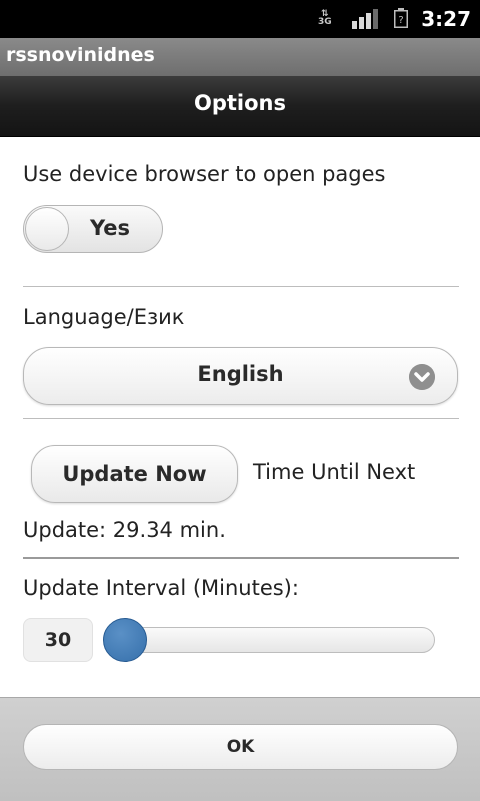  What do you see at coordinates (365, 19) in the screenshot?
I see `signal-icon` at bounding box center [365, 19].